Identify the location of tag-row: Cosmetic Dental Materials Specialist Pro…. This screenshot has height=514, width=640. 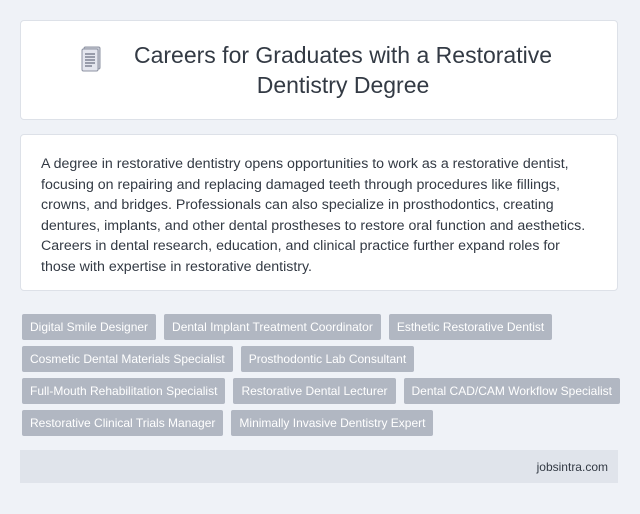
(322, 359).